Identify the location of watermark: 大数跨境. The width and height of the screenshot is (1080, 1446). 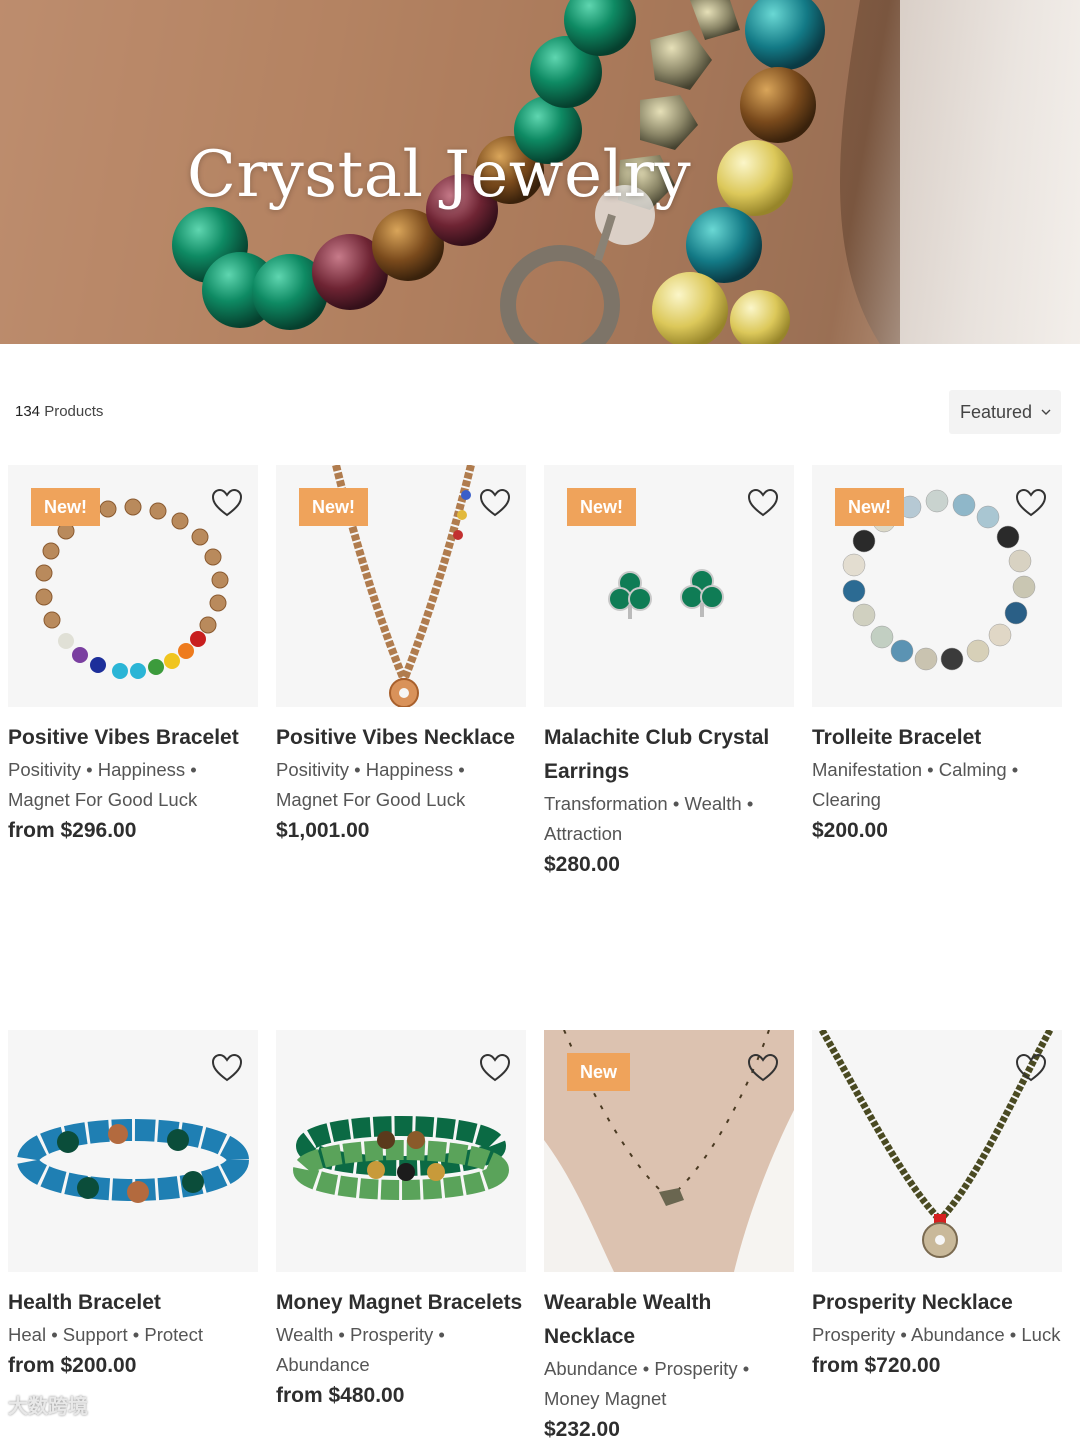
(48, 1407).